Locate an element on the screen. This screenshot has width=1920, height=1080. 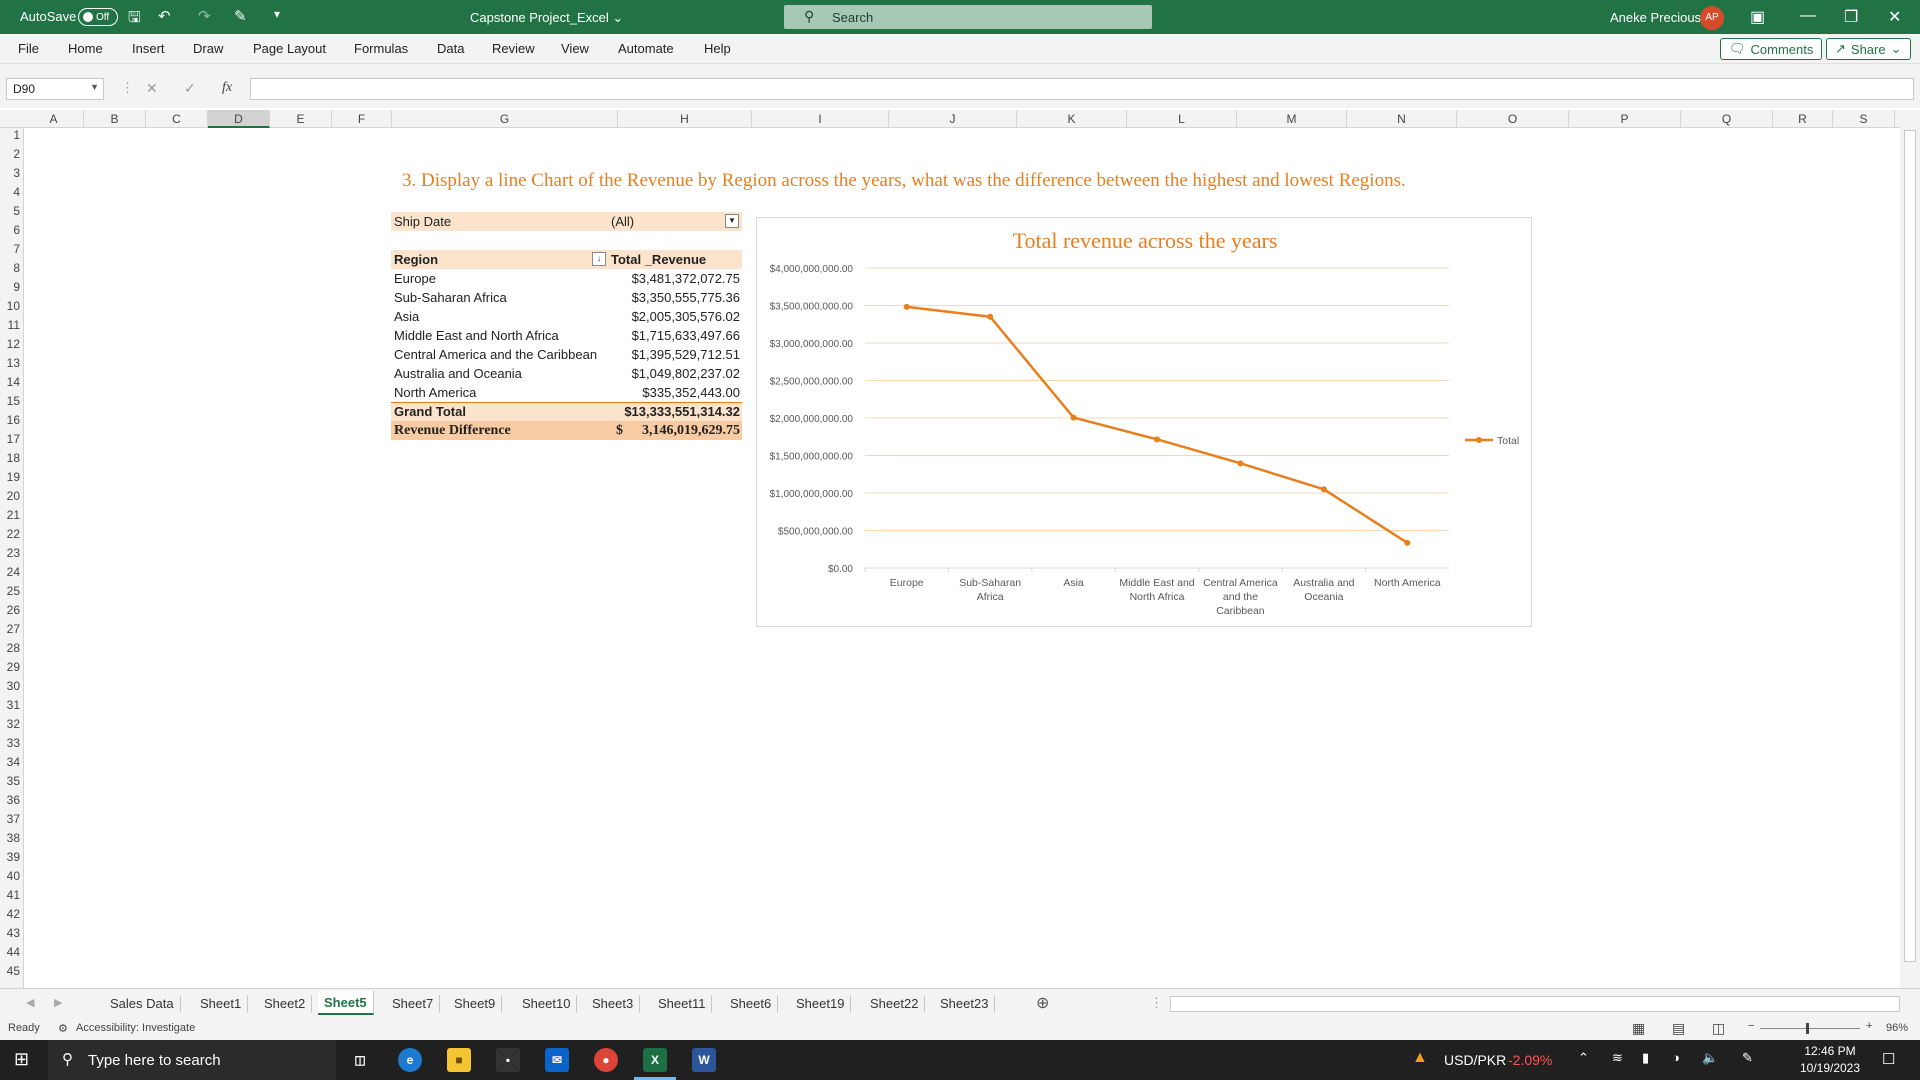
share-button: ↗ Share ⌄ is located at coordinates (1868, 49).